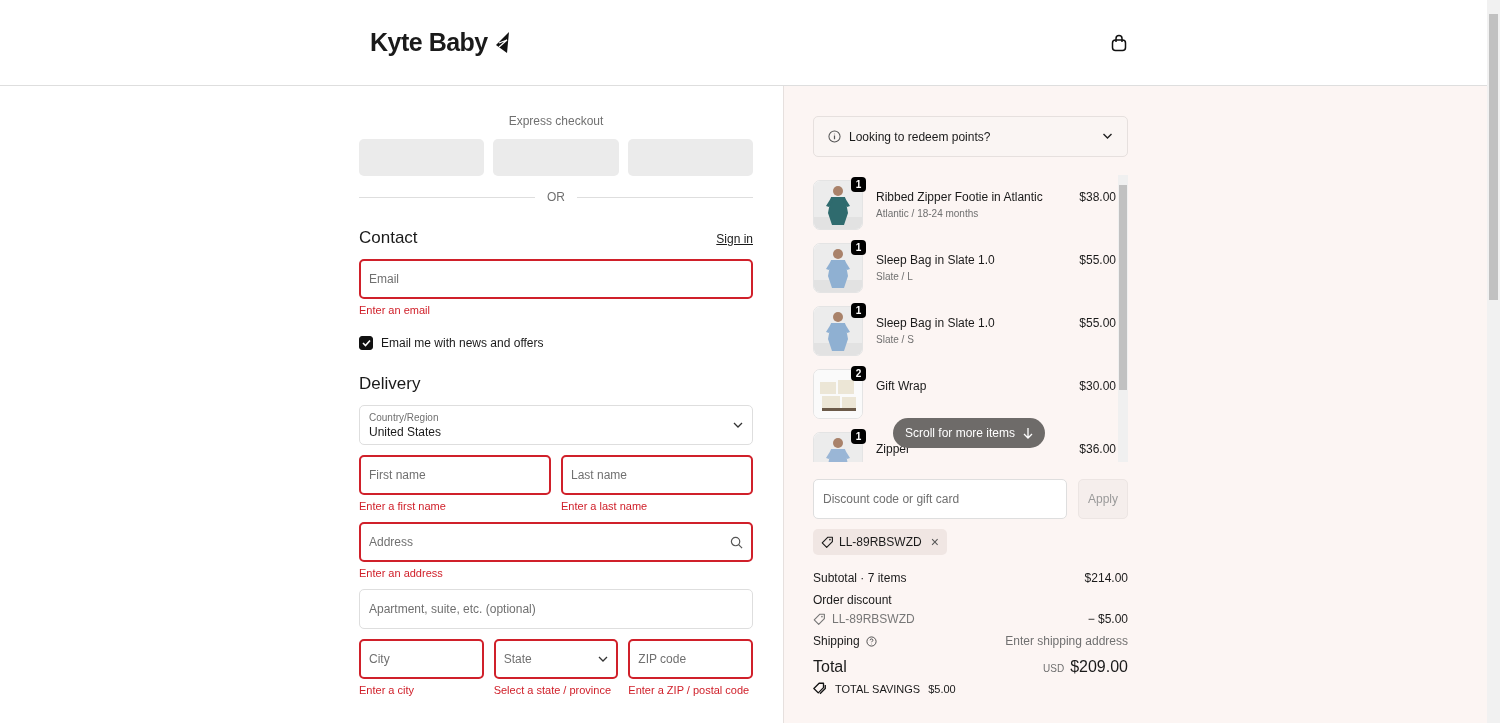 The image size is (1500, 723). I want to click on search-icon, so click(736, 542).